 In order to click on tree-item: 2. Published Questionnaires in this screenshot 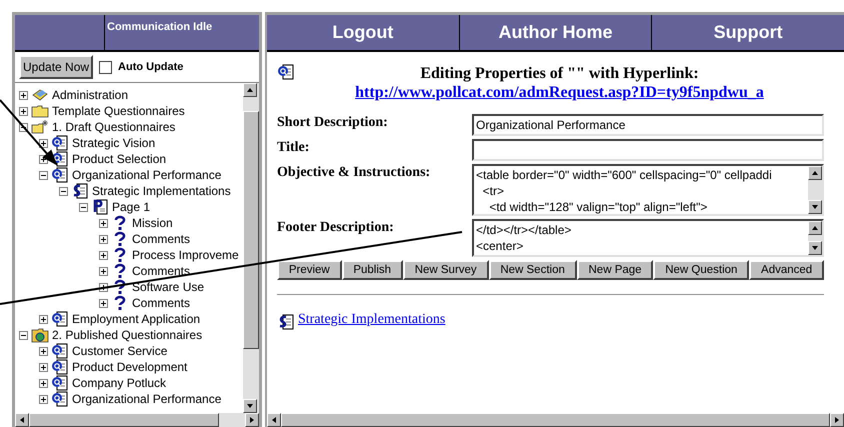, I will do `click(127, 335)`.